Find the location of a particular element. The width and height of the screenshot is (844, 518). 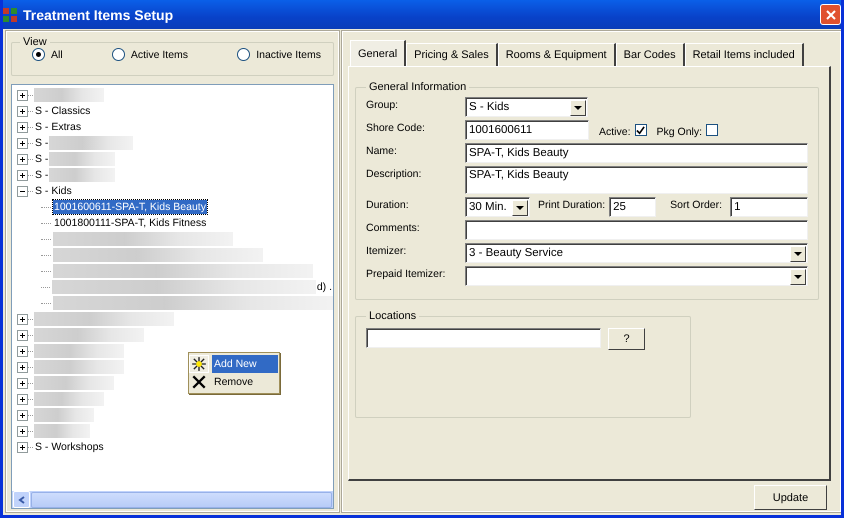

group-dropdown: S - Kids is located at coordinates (526, 107).